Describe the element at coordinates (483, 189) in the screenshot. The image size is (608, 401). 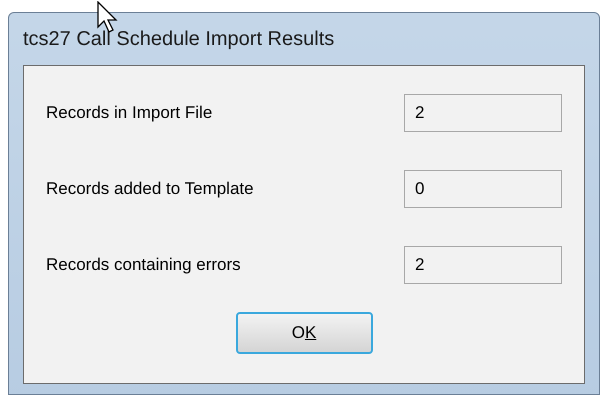
I see `readonly-field: 0` at that location.